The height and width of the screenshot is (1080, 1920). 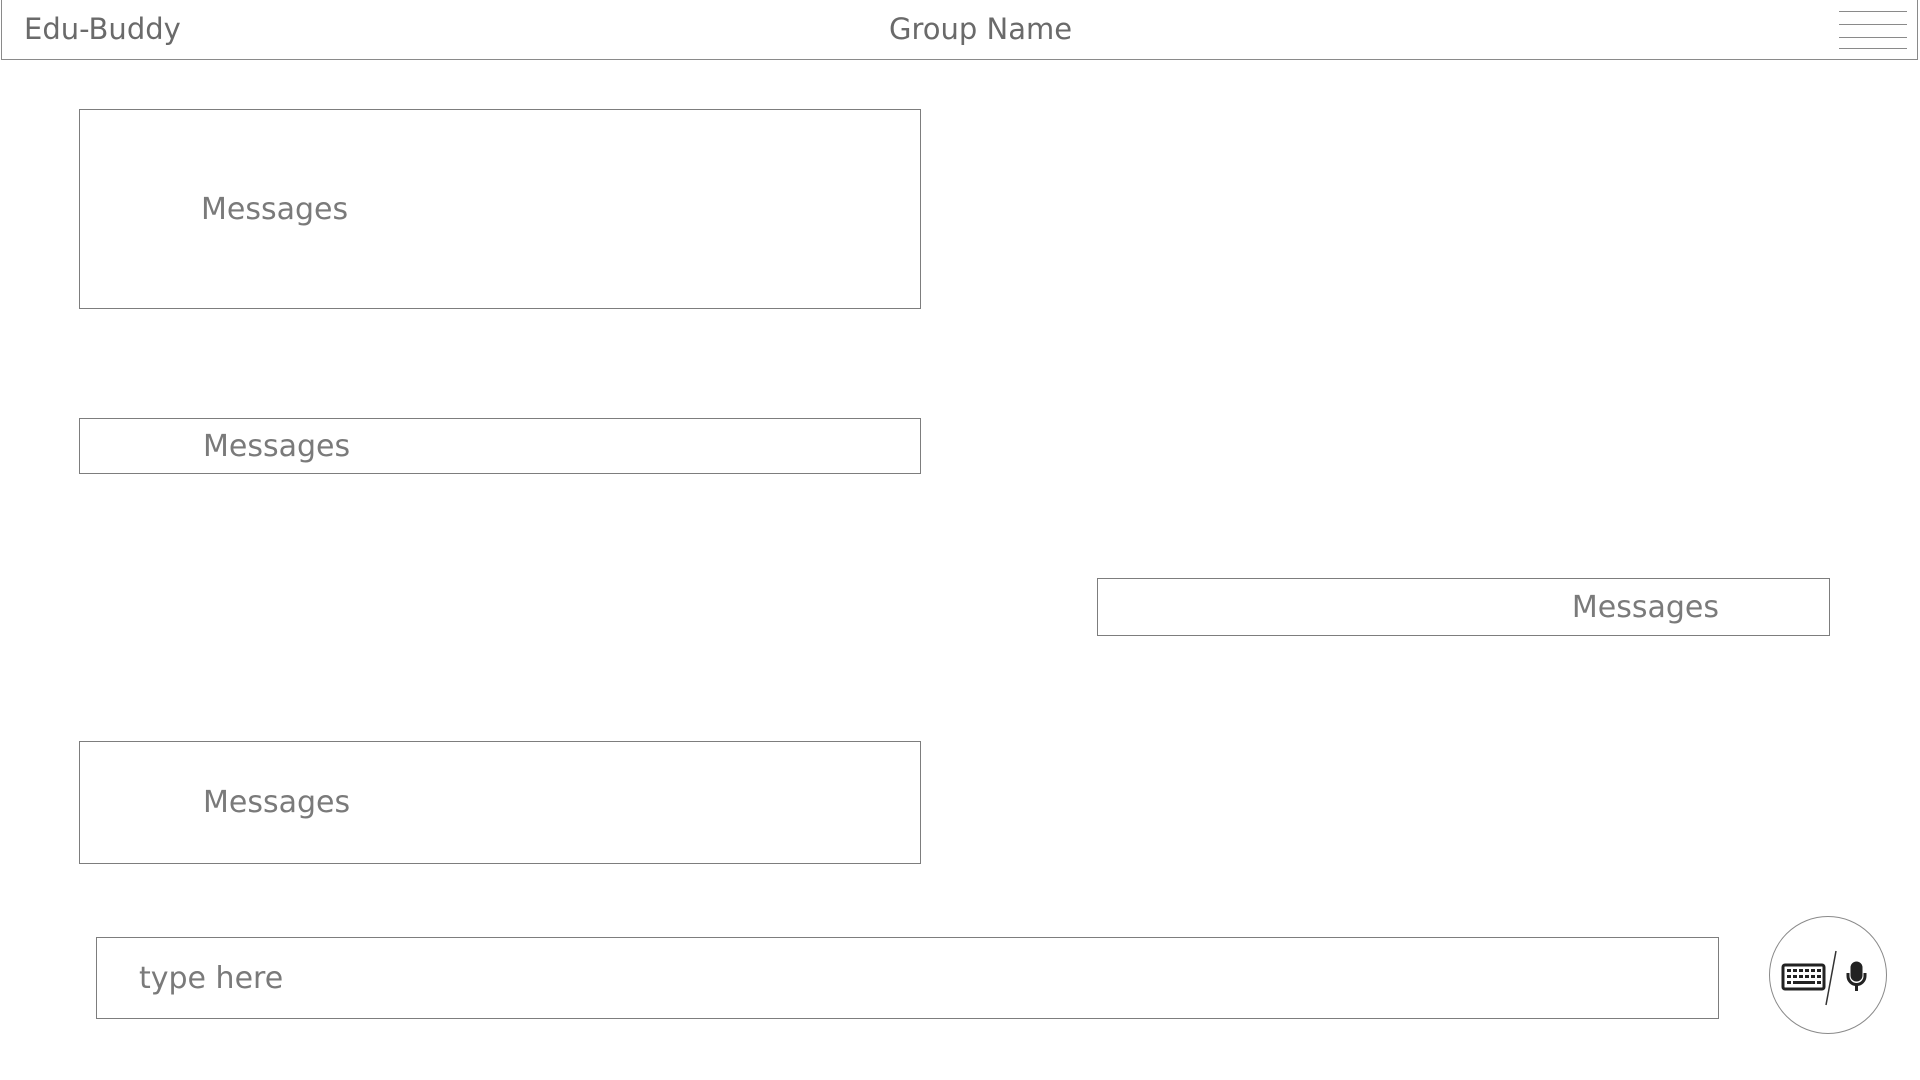 What do you see at coordinates (102, 29) in the screenshot?
I see `app-title: Edu-Buddy` at bounding box center [102, 29].